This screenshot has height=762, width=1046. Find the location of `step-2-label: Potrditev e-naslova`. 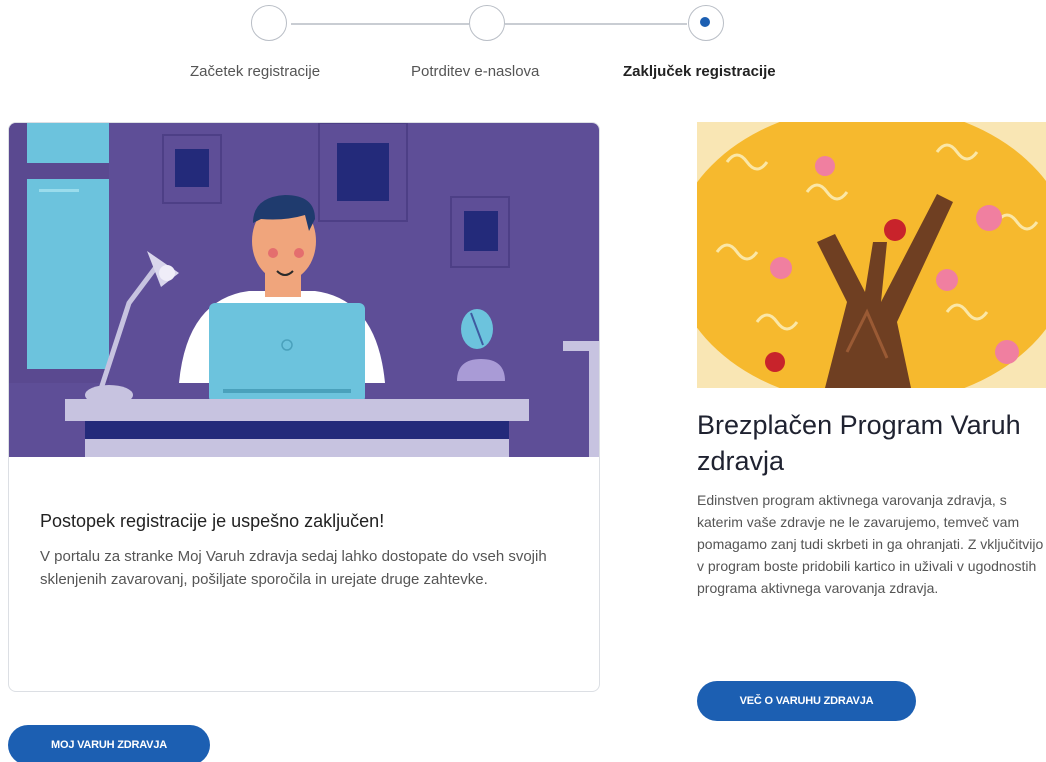

step-2-label: Potrditev e-naslova is located at coordinates (475, 71).